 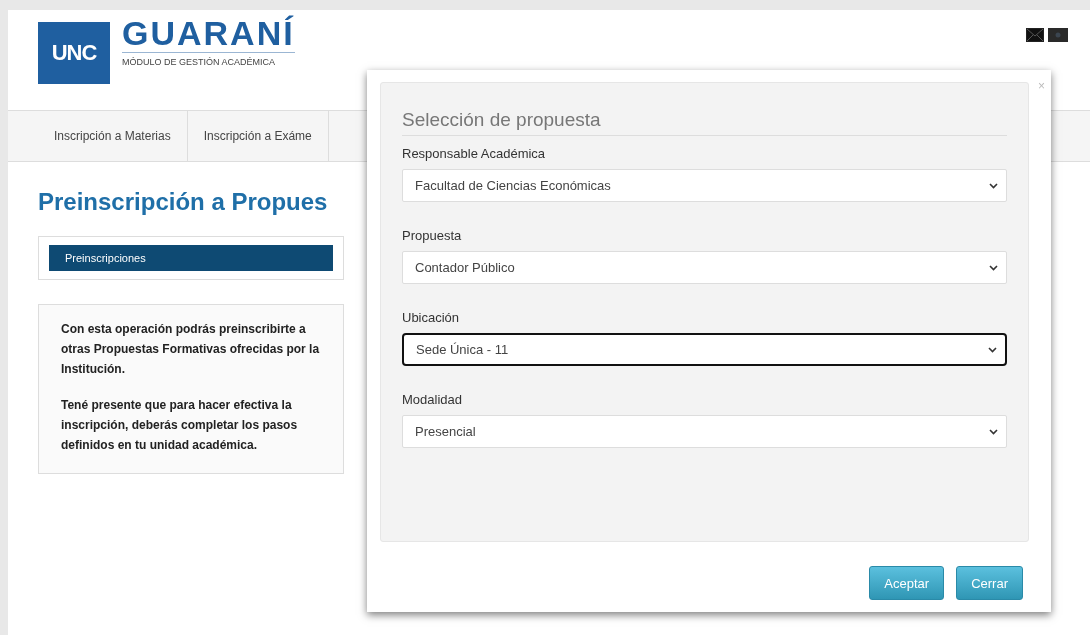 I want to click on select-field: Contador Público, so click(x=704, y=267).